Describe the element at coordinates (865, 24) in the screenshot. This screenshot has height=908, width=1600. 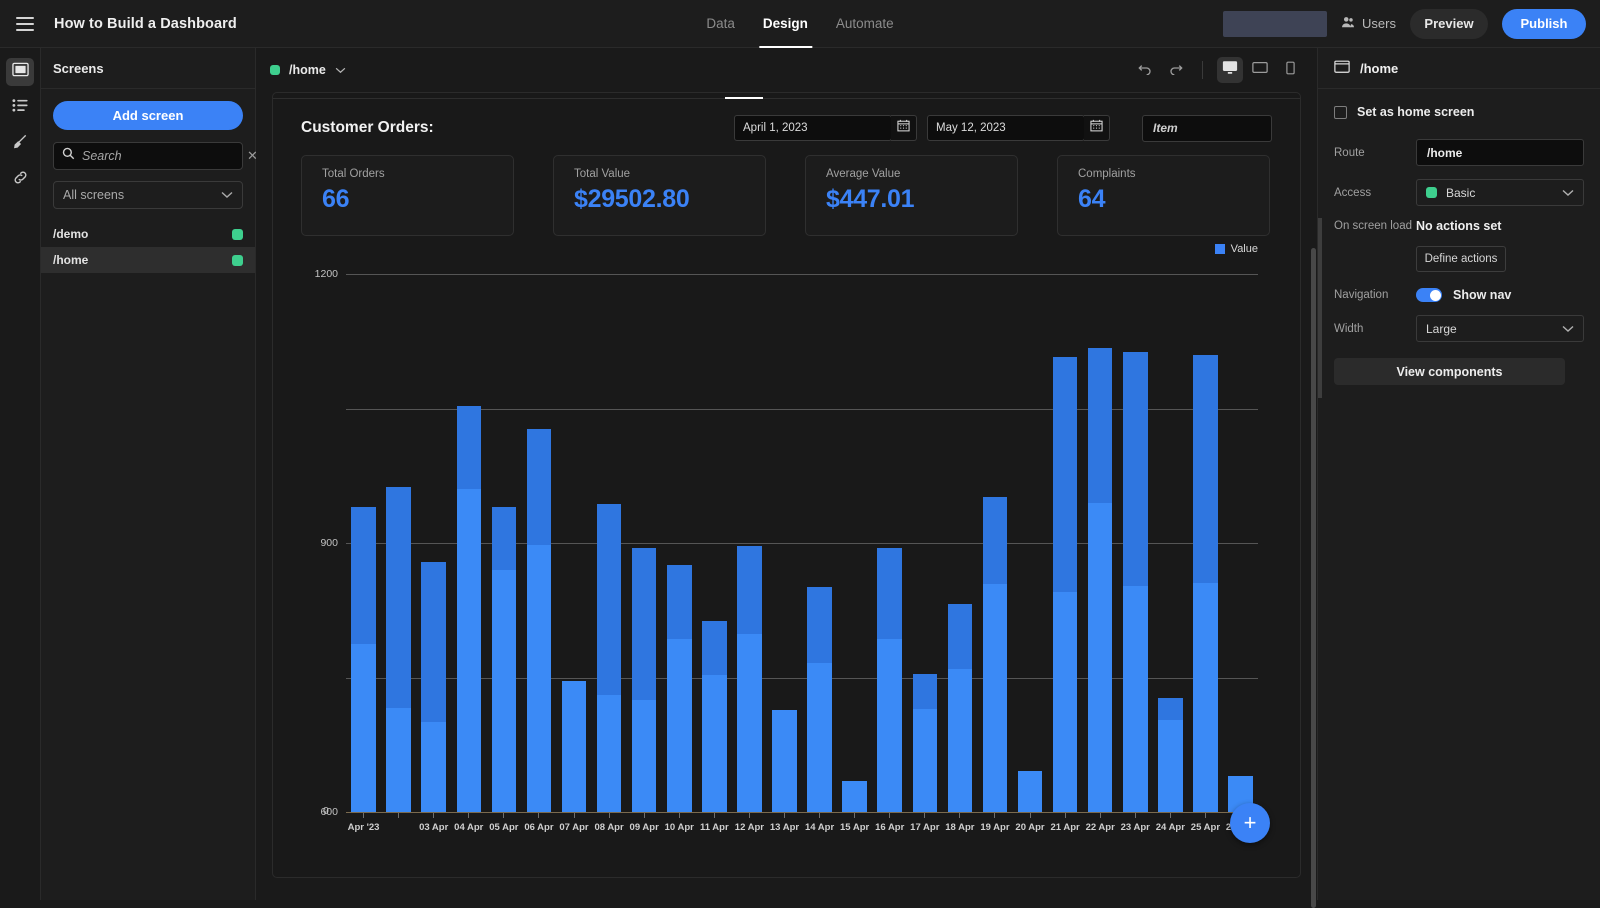
I see `tab-automate: Automate` at that location.